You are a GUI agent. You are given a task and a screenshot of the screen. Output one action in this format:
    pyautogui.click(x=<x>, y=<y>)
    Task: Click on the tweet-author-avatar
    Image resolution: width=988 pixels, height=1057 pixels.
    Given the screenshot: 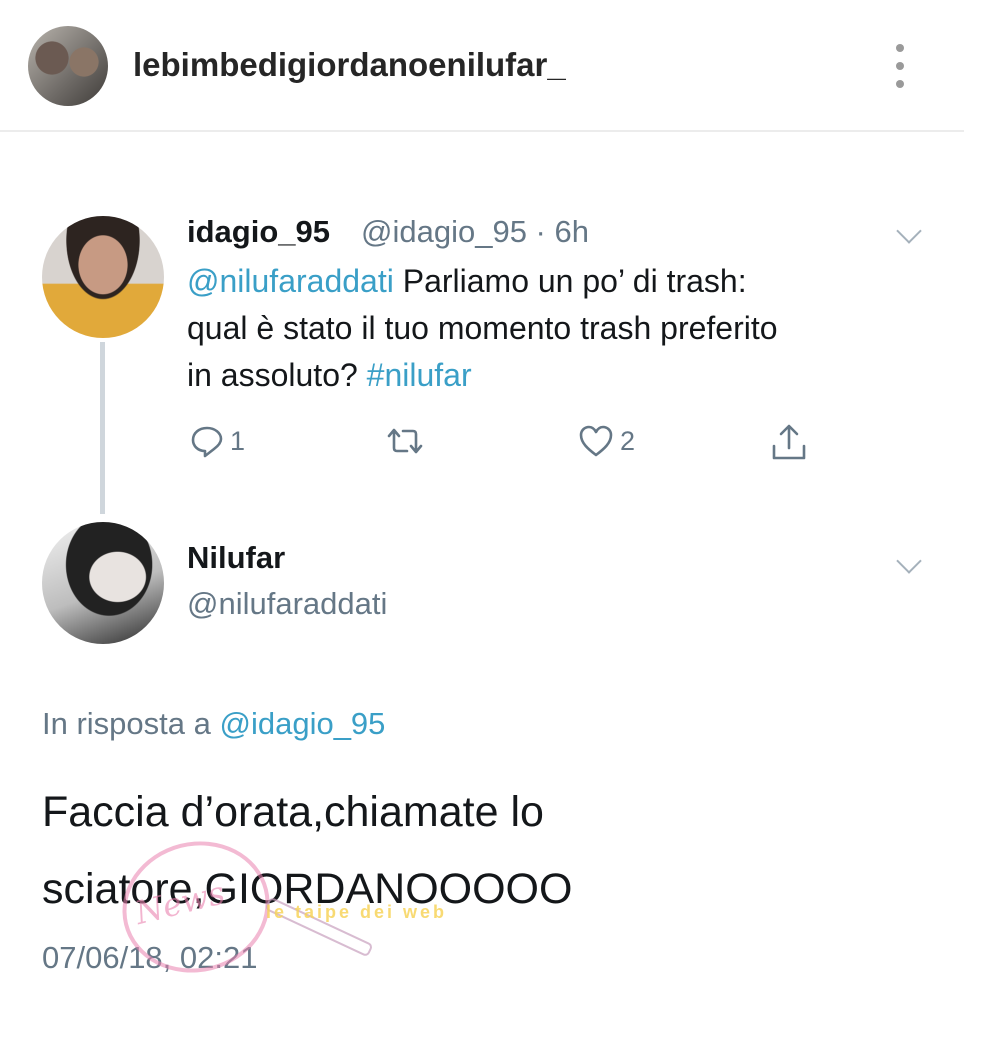 What is the action you would take?
    pyautogui.click(x=103, y=277)
    